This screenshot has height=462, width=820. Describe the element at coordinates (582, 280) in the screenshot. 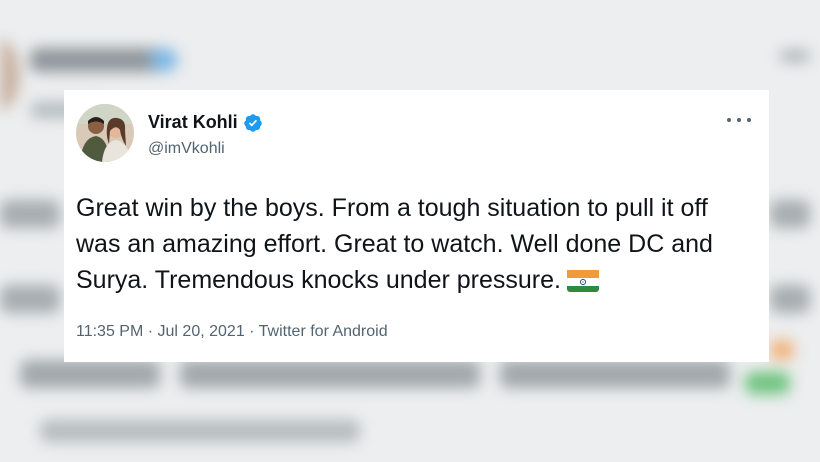

I see `india-flag-icon` at that location.